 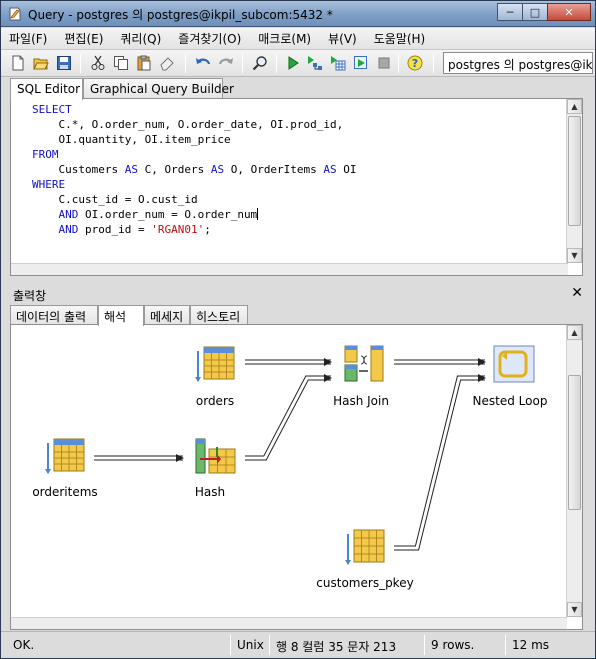 I want to click on node-label-orderitems: orderitems, so click(x=65, y=492).